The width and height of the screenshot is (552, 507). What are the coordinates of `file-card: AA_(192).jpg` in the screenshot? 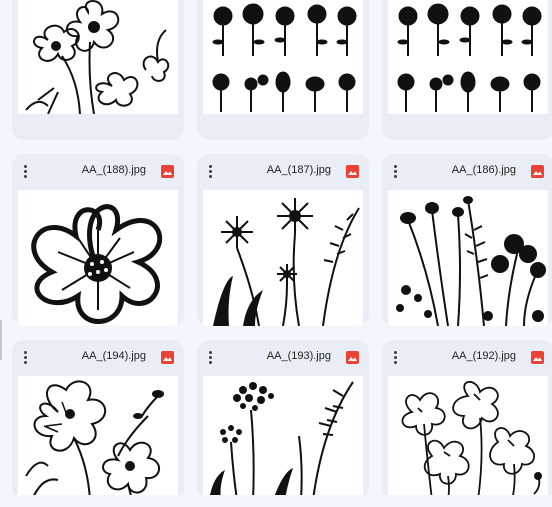 It's located at (467, 420).